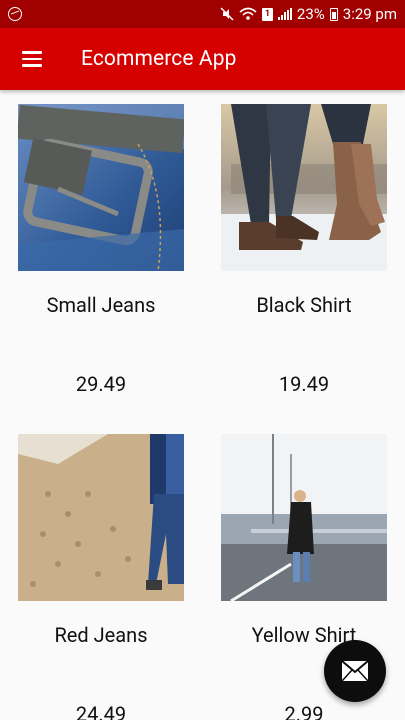 The height and width of the screenshot is (720, 405). I want to click on signal-icon, so click(284, 14).